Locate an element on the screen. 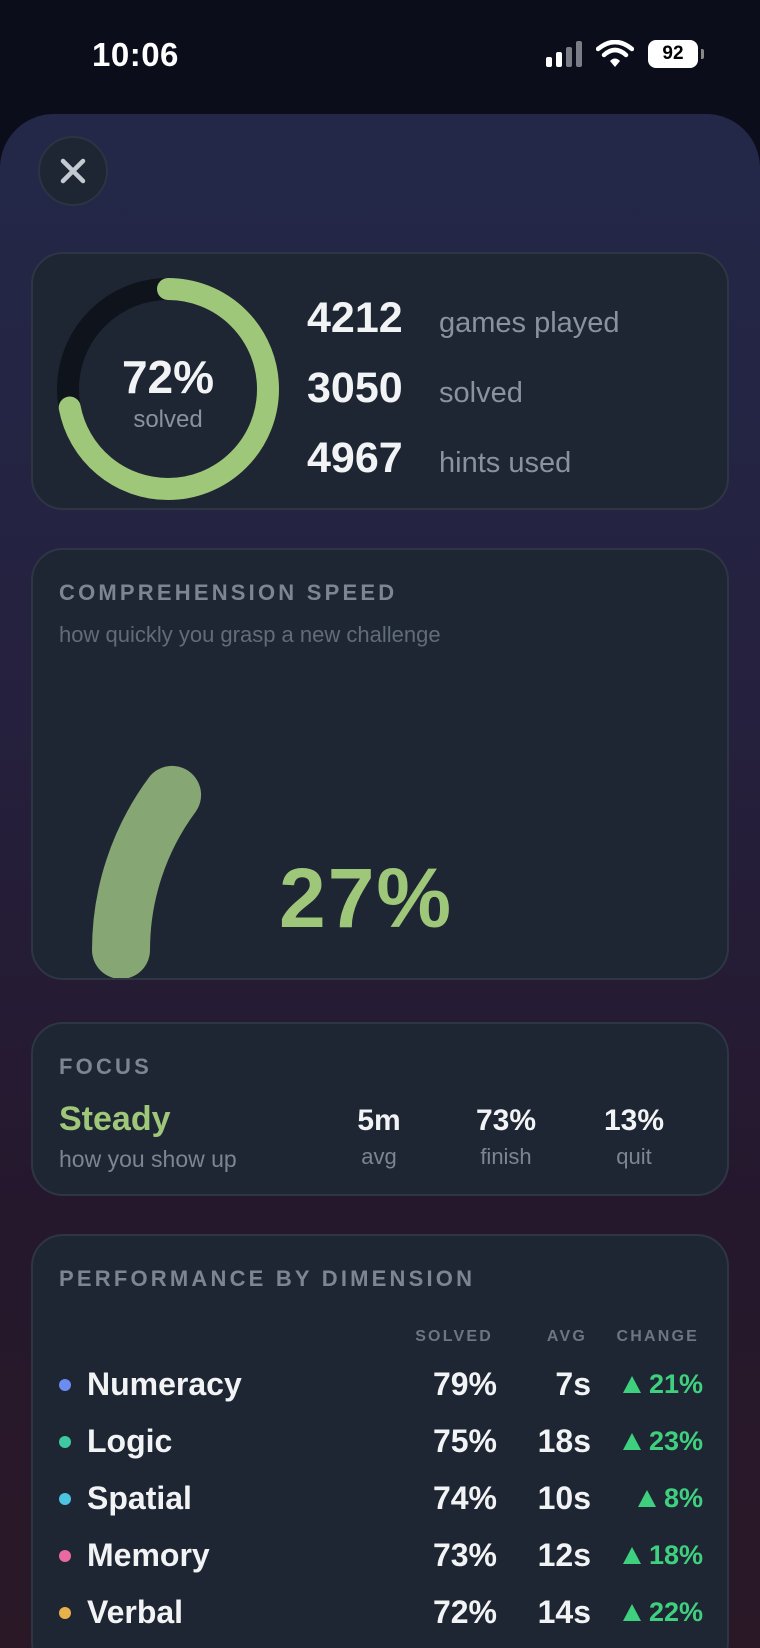  dimension-row-verbal: Verbal 72% 14s 22% is located at coordinates (382, 1613).